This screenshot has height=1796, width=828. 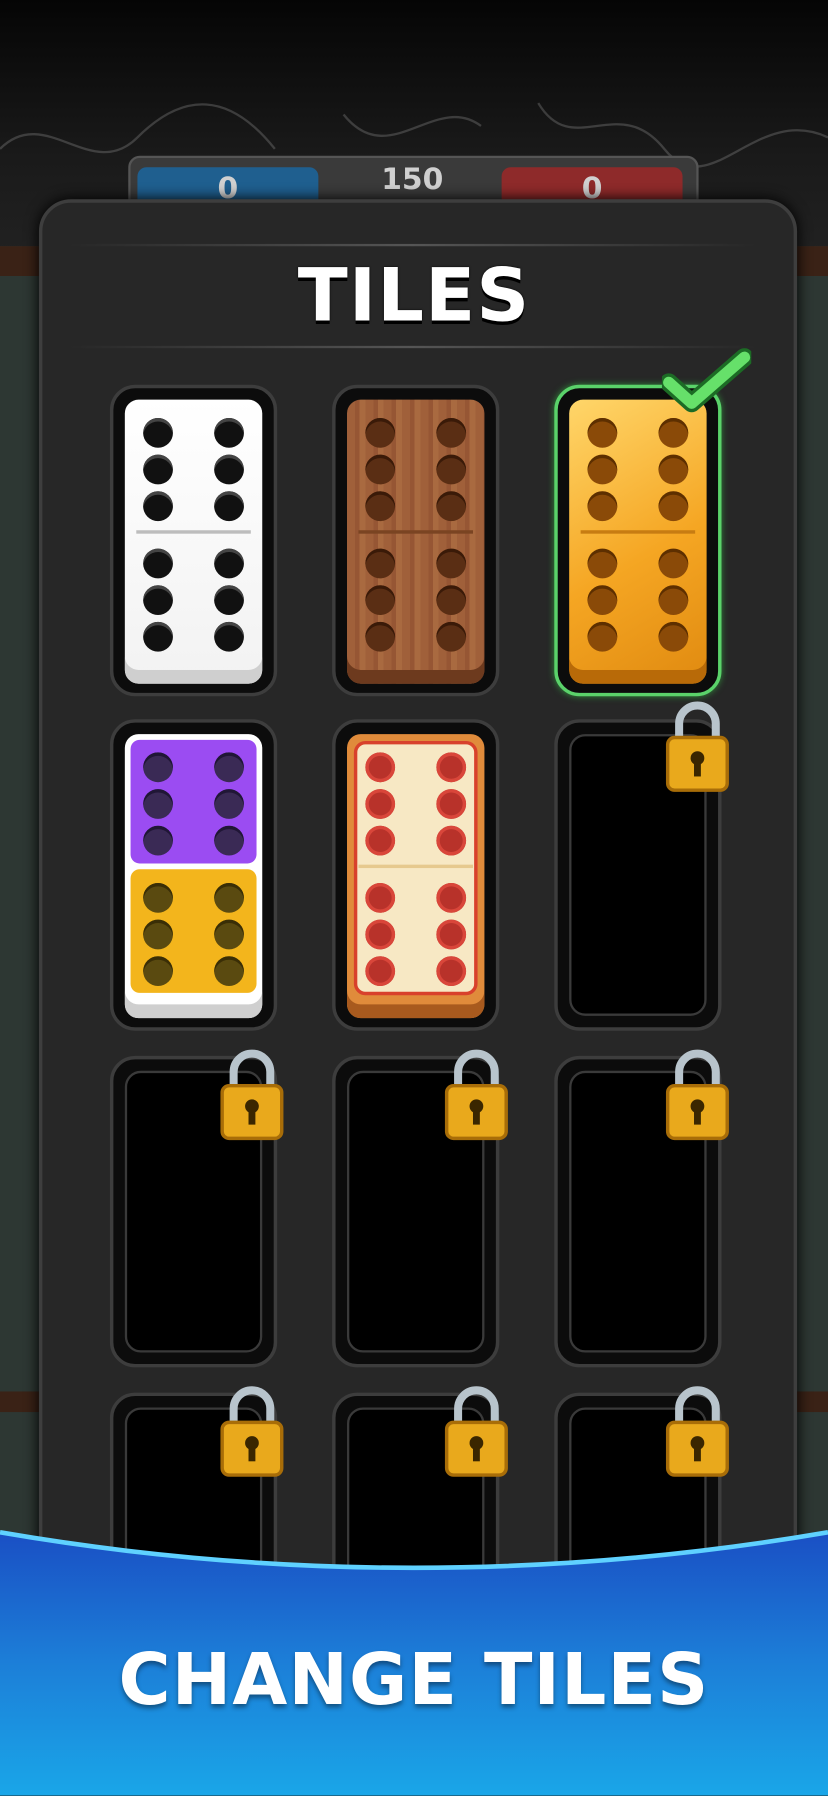 I want to click on tile-option-pizza, so click(x=416, y=875).